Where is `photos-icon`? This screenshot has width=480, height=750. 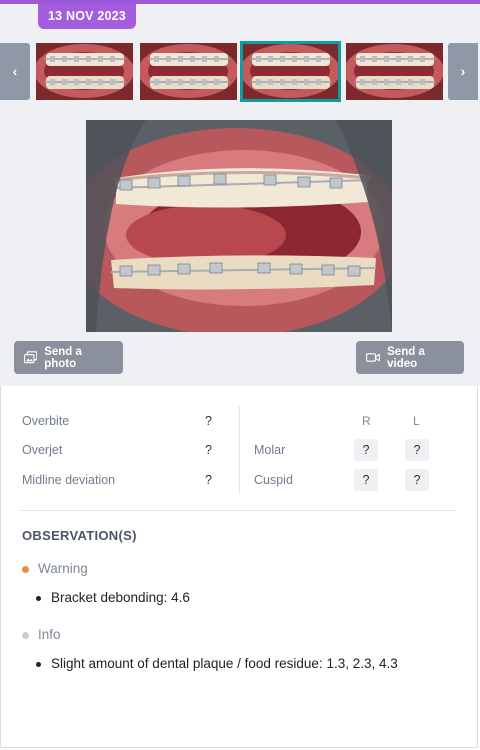
photos-icon is located at coordinates (31, 357).